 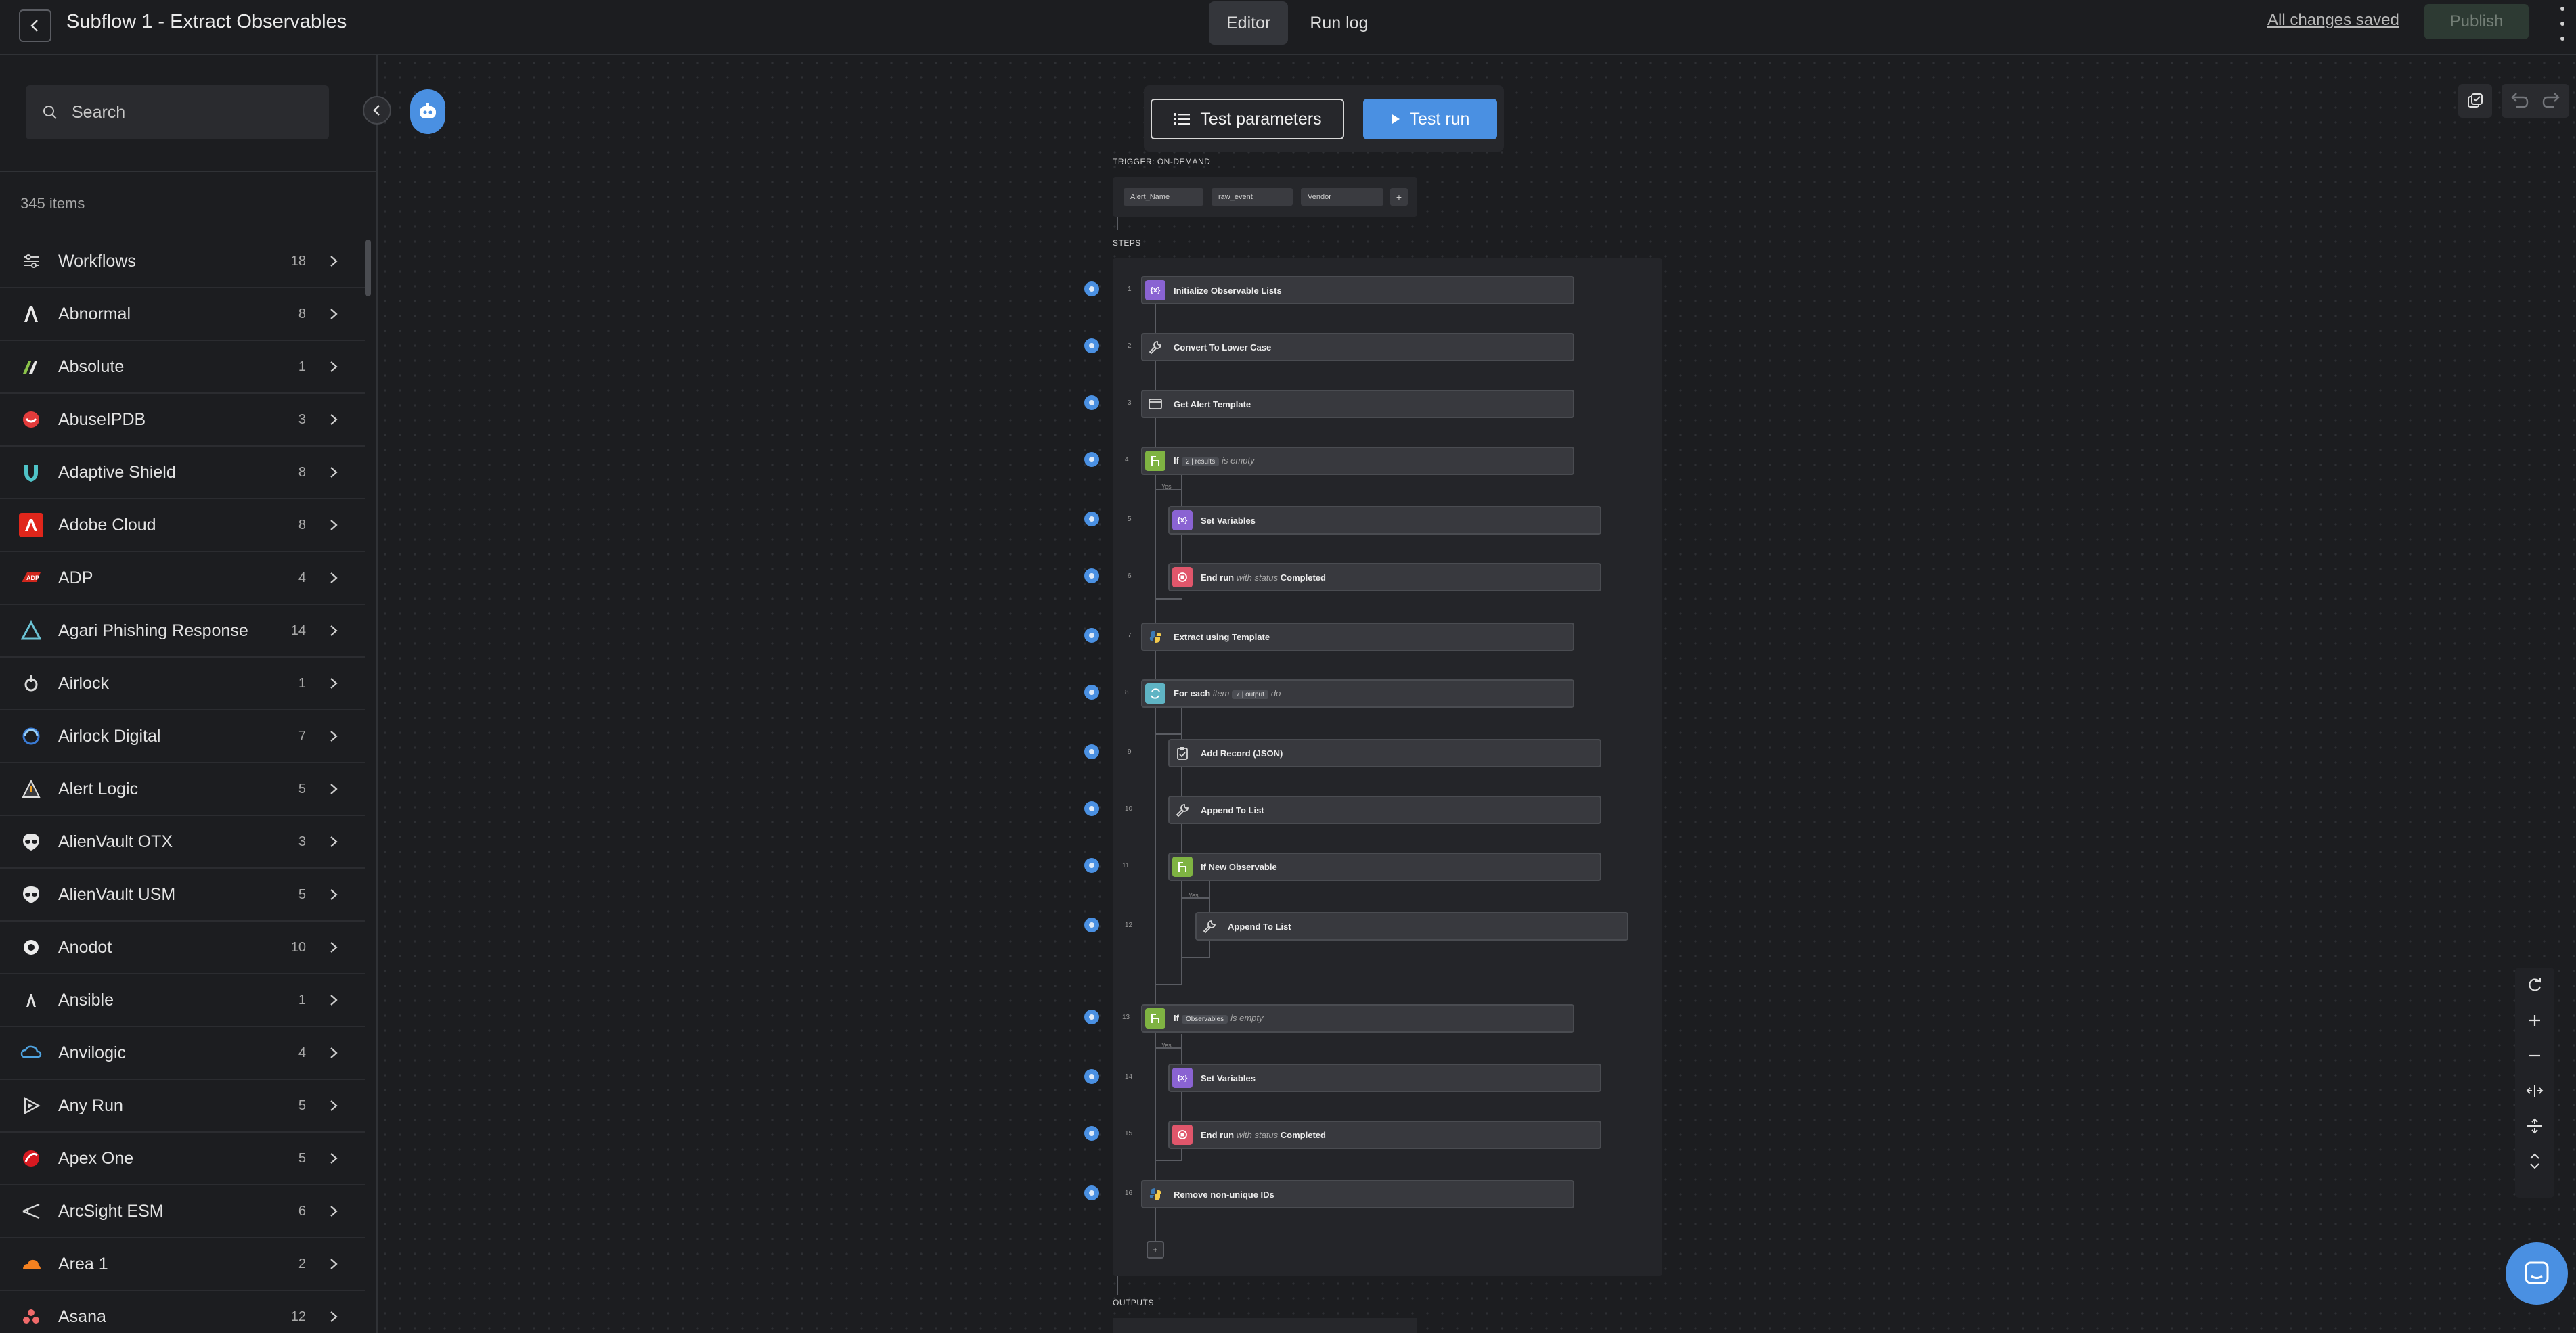 I want to click on list-item-alert-logic: Alert Logic 5, so click(x=182, y=790).